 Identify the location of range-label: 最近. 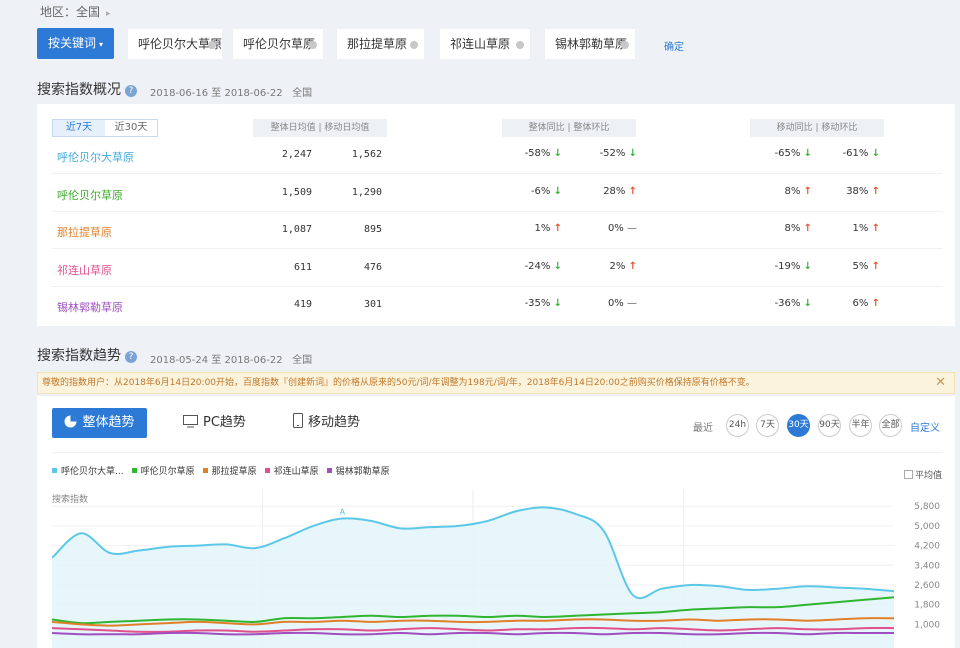
(703, 428).